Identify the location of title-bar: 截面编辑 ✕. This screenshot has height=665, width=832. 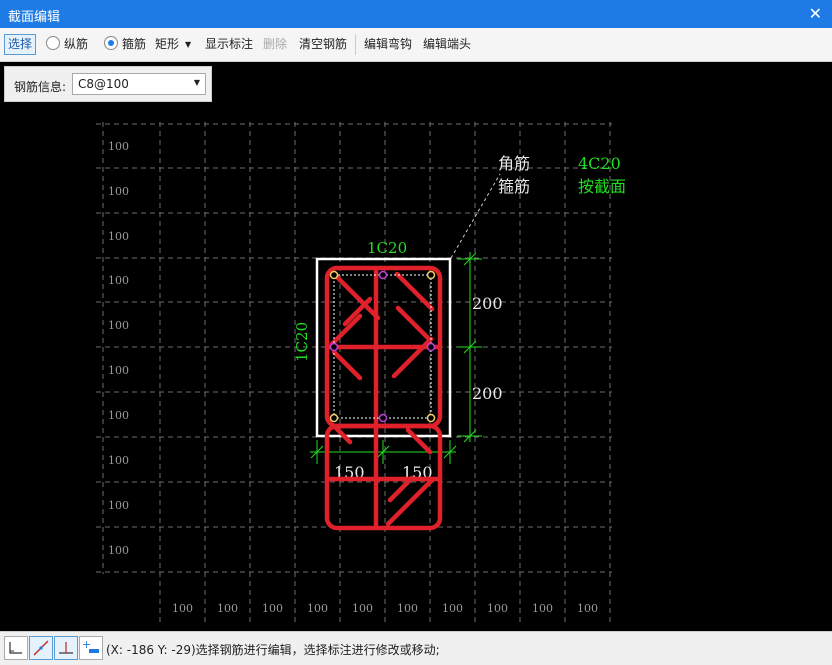
(416, 14).